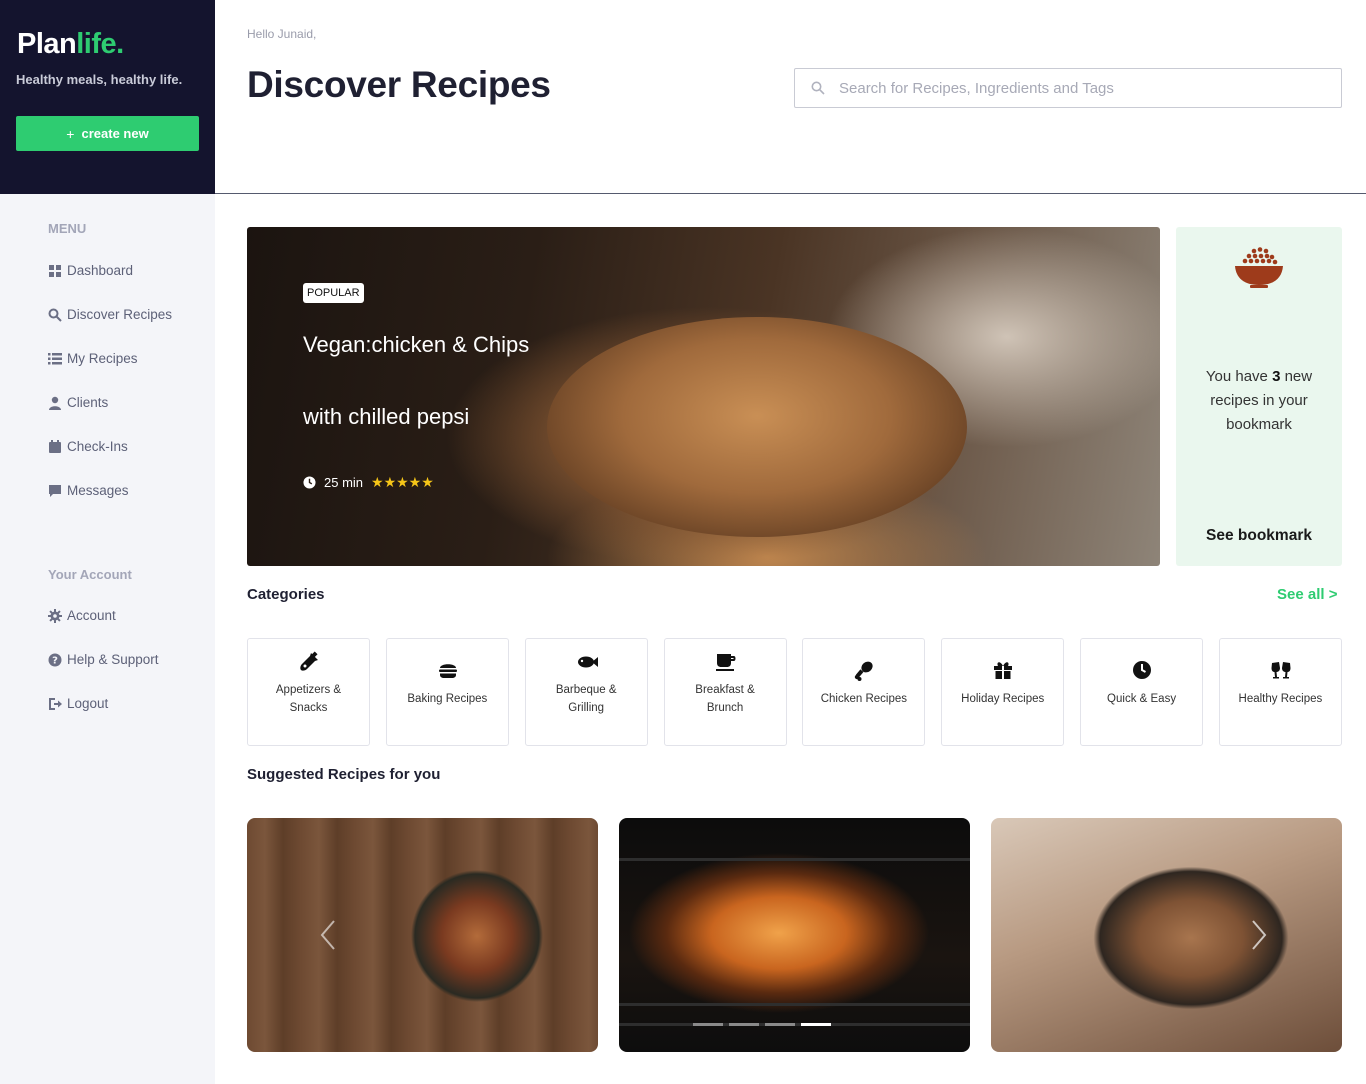 The image size is (1366, 1084). What do you see at coordinates (97, 446) in the screenshot?
I see `sidebar-item-label: Check-Ins` at bounding box center [97, 446].